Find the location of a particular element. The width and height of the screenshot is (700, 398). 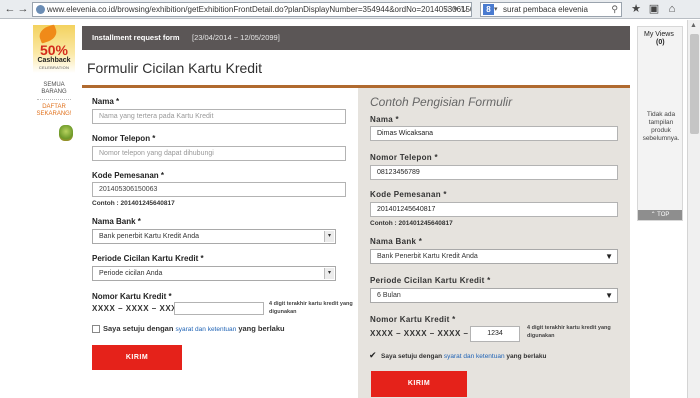

home-icon: ⌂ is located at coordinates (672, 9).